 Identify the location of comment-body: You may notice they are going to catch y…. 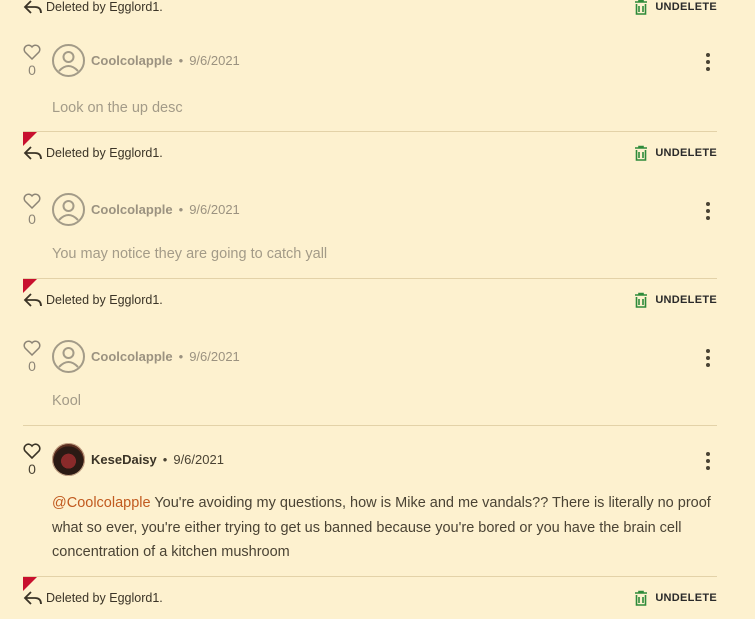
(190, 254).